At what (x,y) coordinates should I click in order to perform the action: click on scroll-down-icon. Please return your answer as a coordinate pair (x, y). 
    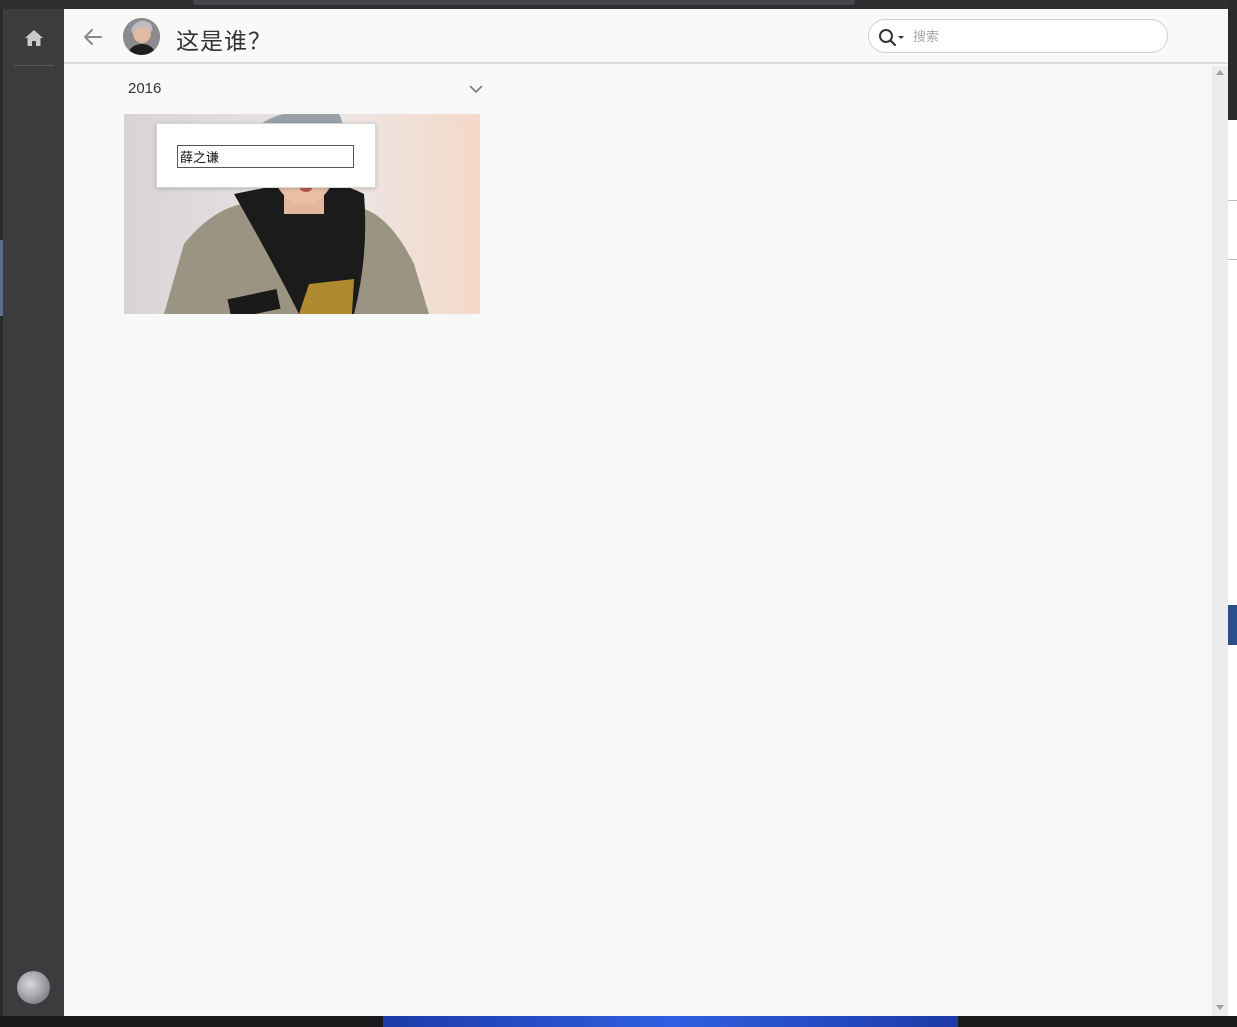
    Looking at the image, I should click on (1220, 1007).